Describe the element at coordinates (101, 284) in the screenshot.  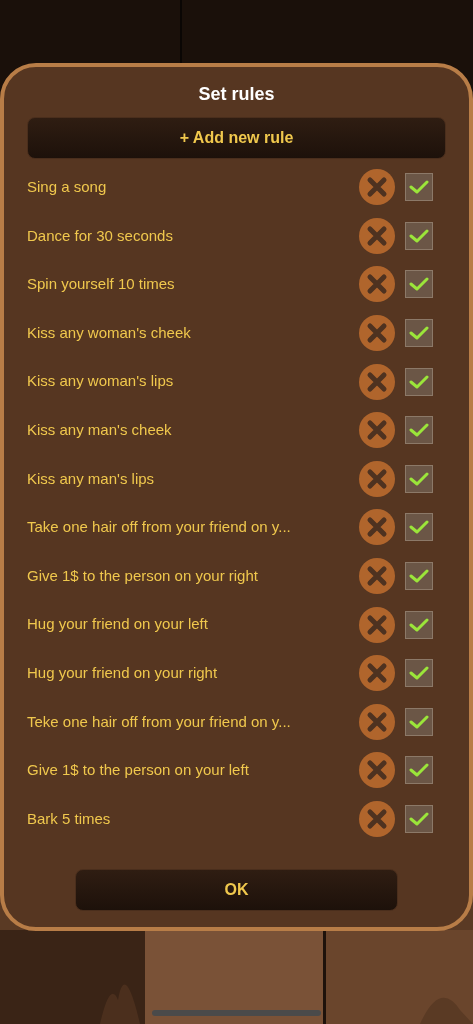
I see `rule-text: Spin yourself 10 times` at that location.